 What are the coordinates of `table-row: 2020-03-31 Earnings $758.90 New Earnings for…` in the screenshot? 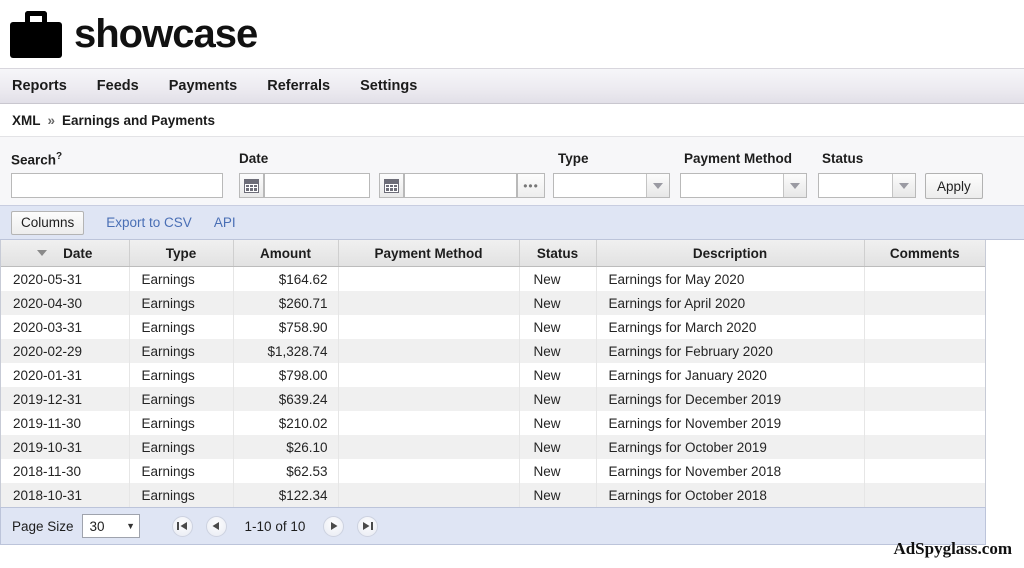 It's located at (493, 327).